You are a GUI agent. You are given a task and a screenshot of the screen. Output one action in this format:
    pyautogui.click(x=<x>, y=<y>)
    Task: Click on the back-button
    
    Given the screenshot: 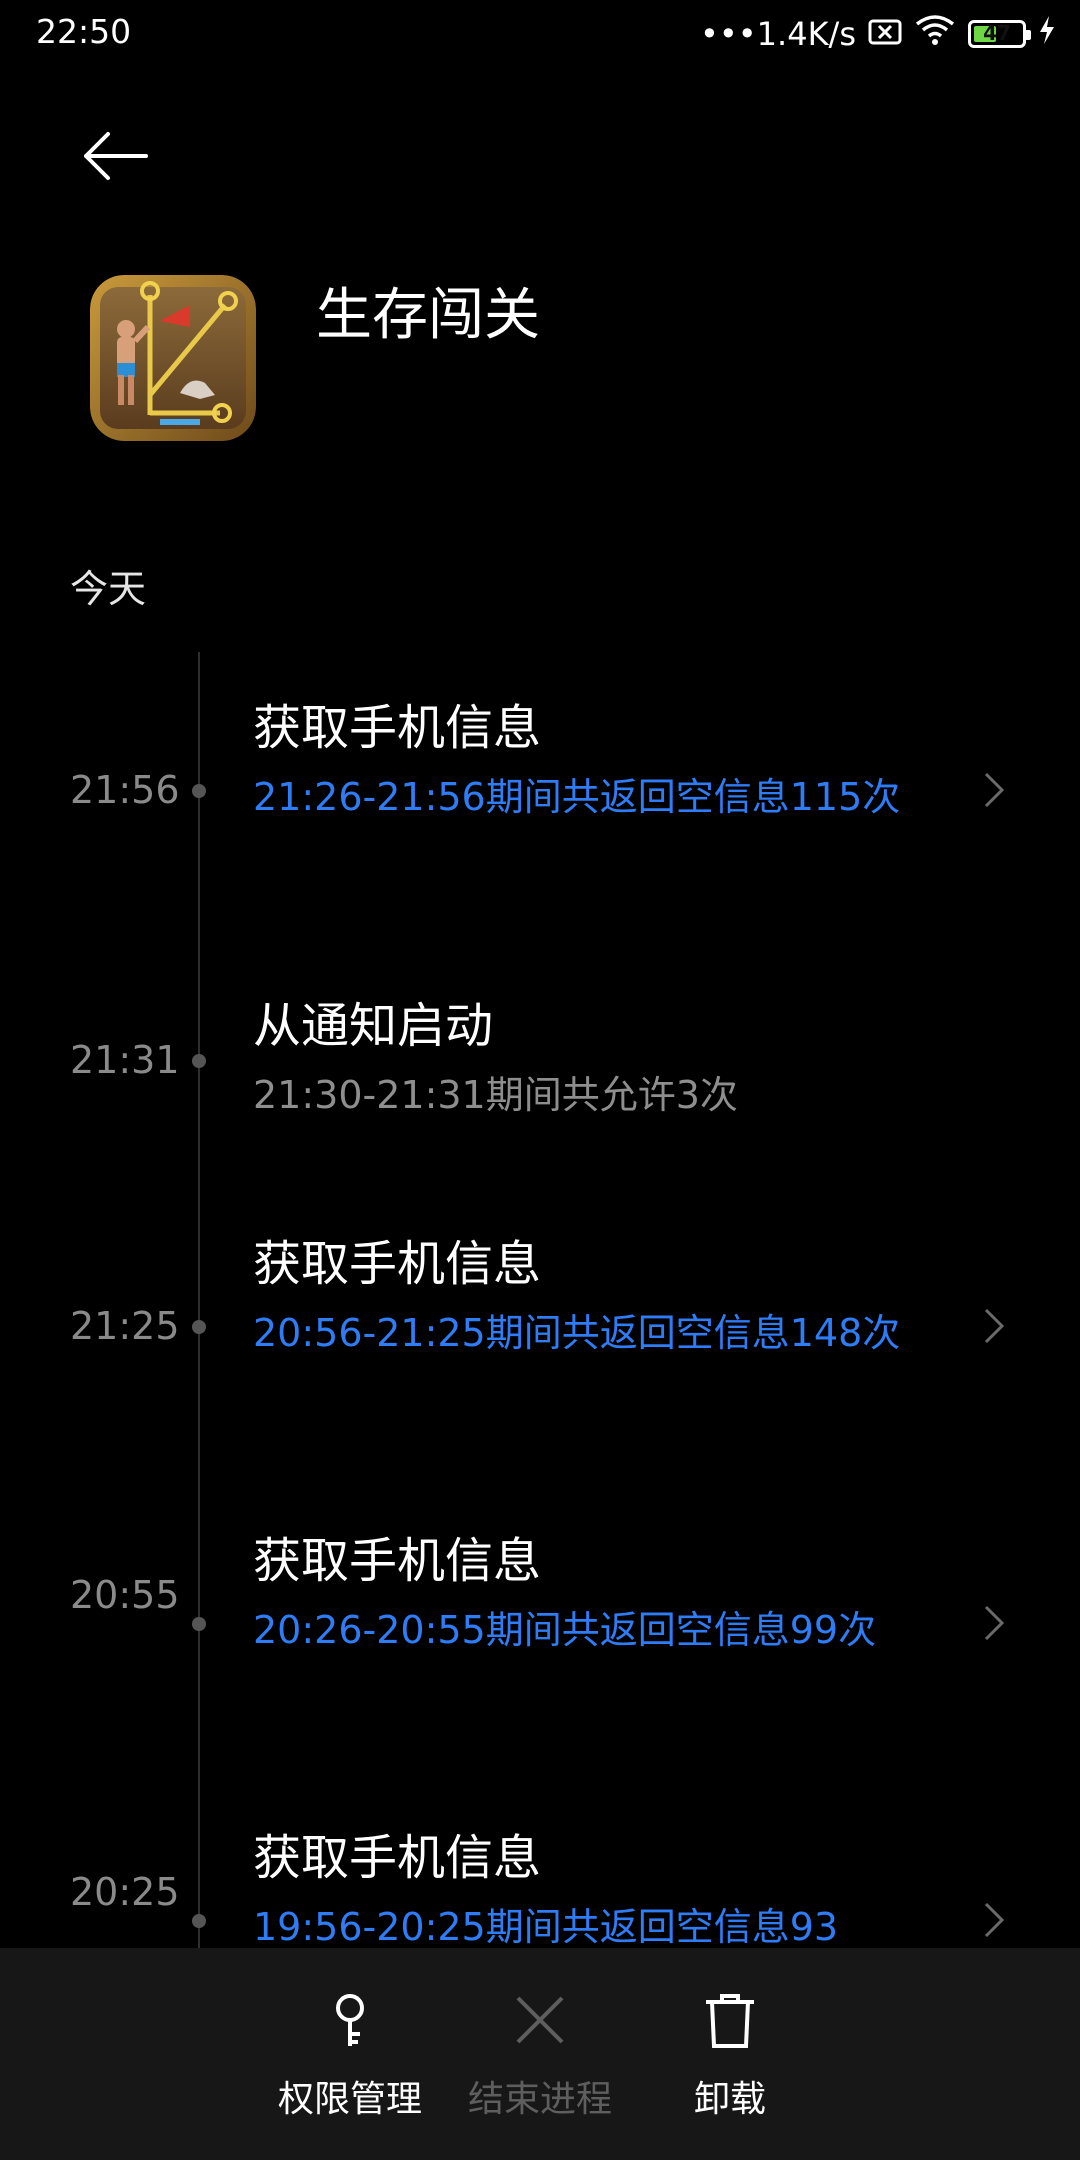 What is the action you would take?
    pyautogui.click(x=116, y=156)
    